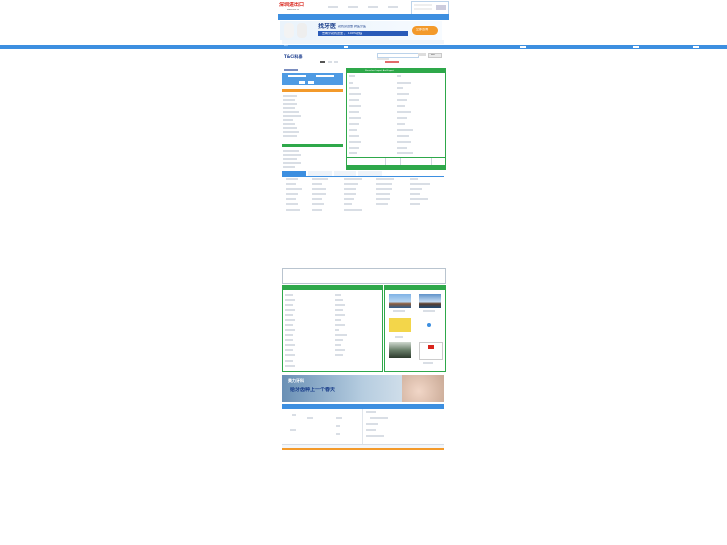  What do you see at coordinates (435, 55) in the screenshot?
I see `search-button: 搜索` at bounding box center [435, 55].